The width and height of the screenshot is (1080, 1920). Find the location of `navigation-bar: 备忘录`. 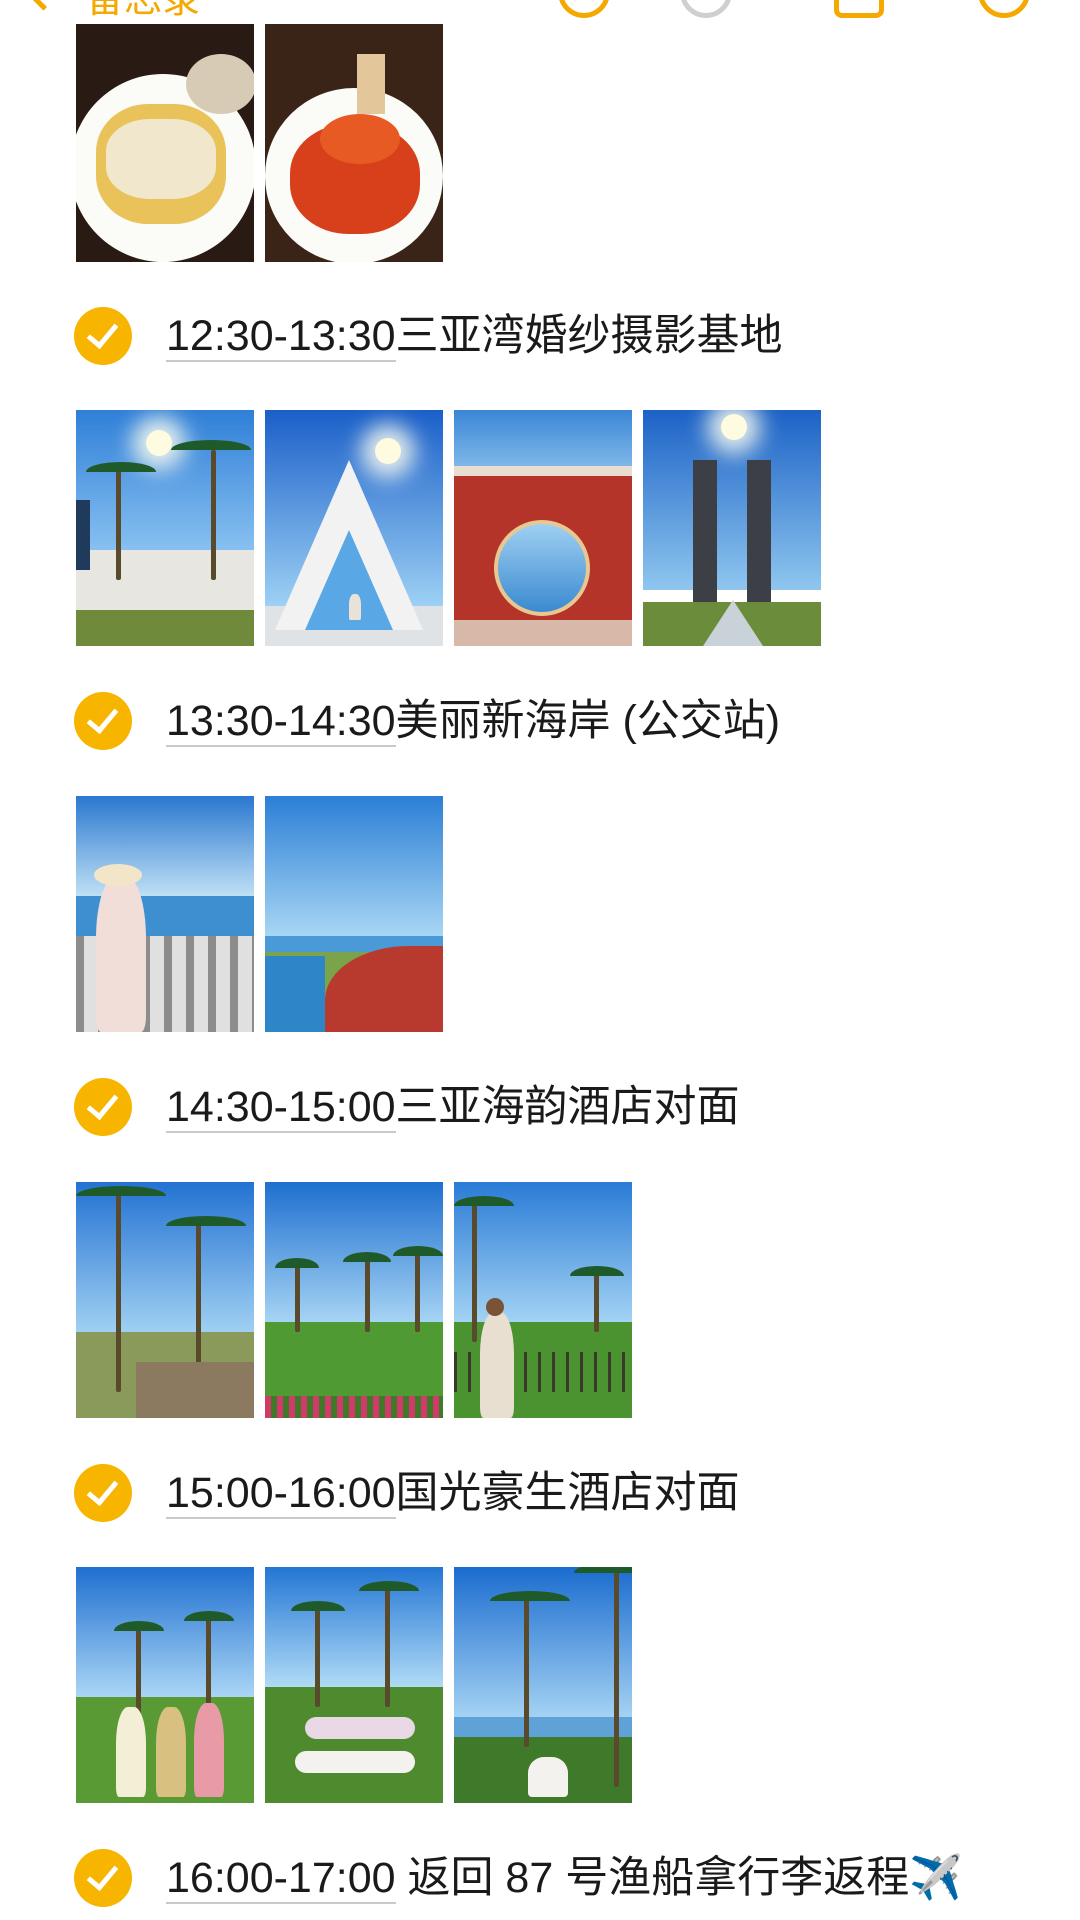

navigation-bar: 备忘录 is located at coordinates (540, 12).